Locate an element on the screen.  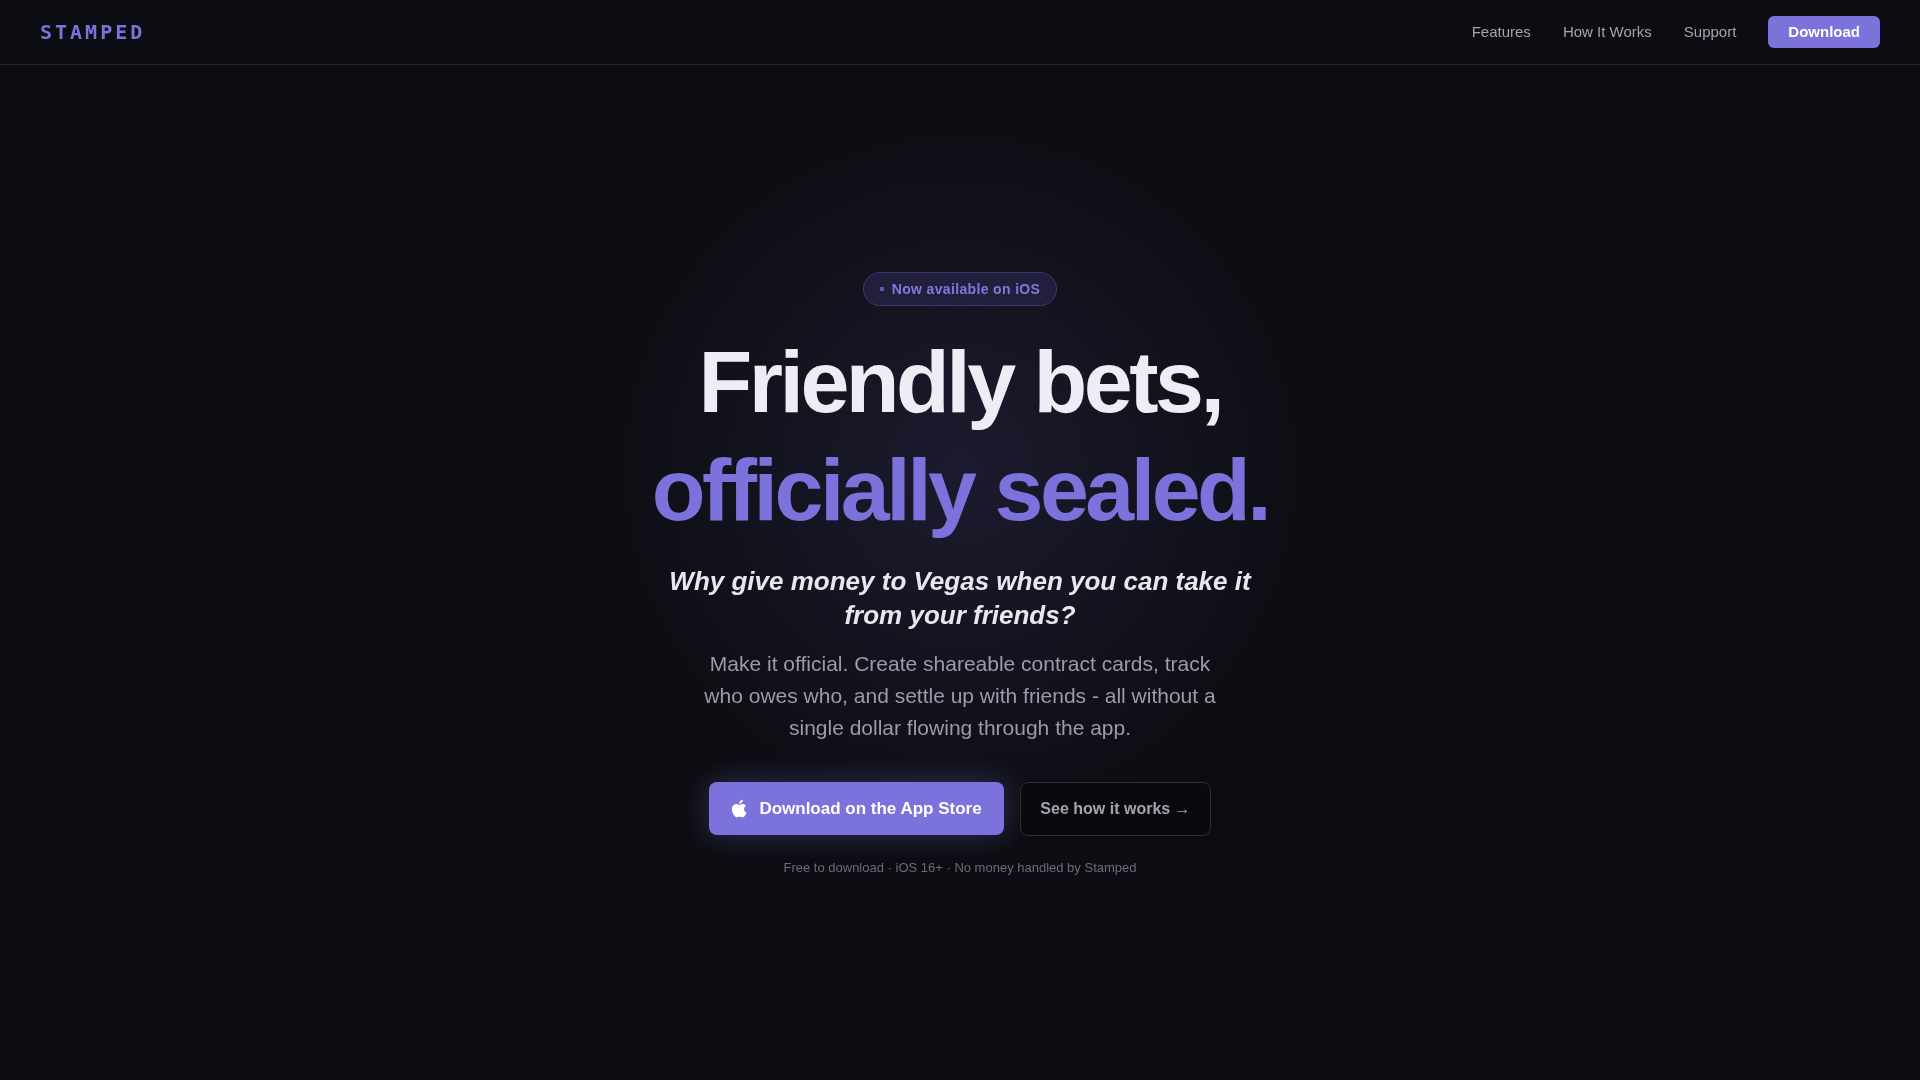
apple-icon is located at coordinates (739, 808).